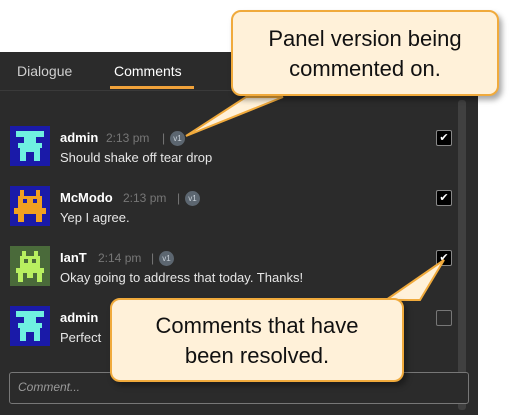 The height and width of the screenshot is (415, 513). I want to click on resolved-callout-line1: Comments that have, so click(257, 325).